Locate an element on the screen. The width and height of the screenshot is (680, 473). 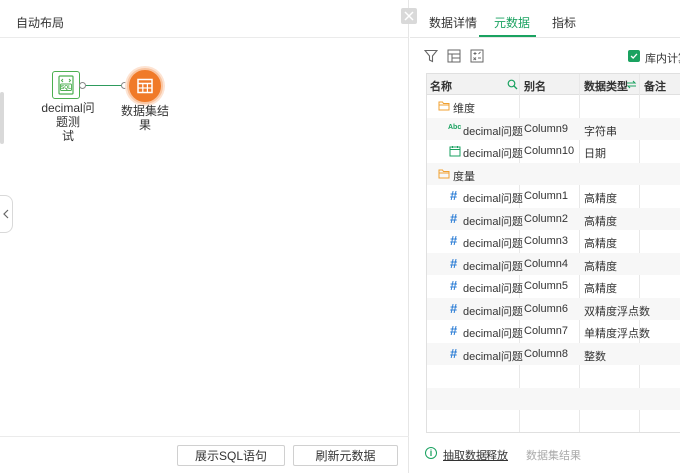
tab-data-details: 数据详情 is located at coordinates (453, 22).